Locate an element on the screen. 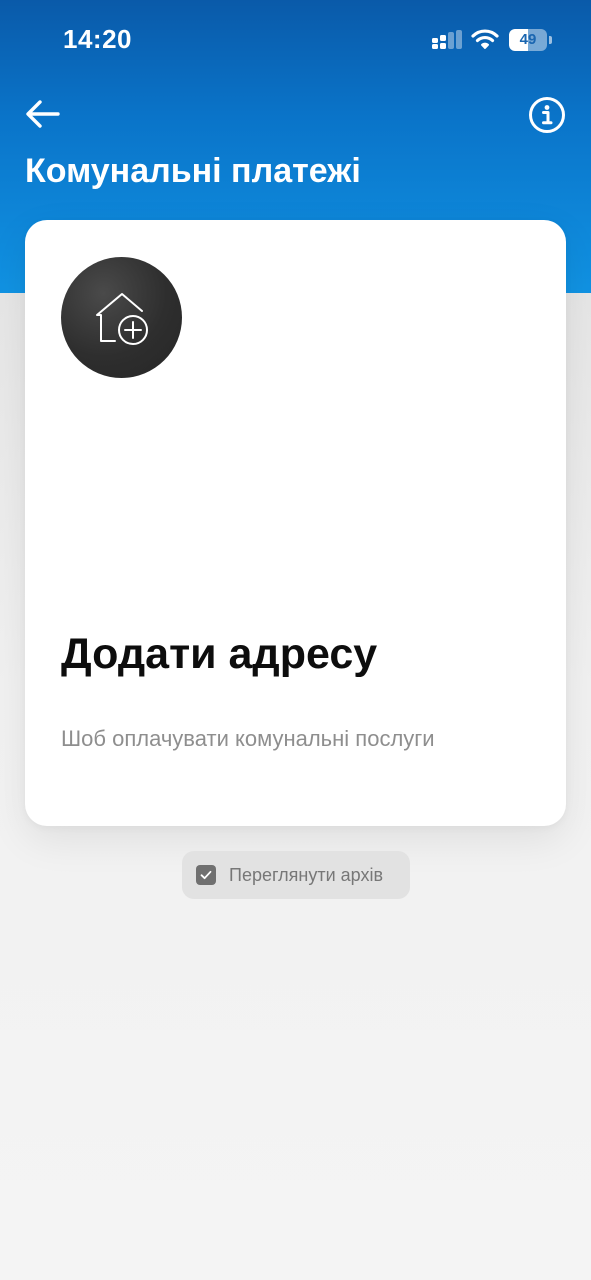 The width and height of the screenshot is (591, 1280). battery-body: 49 is located at coordinates (528, 40).